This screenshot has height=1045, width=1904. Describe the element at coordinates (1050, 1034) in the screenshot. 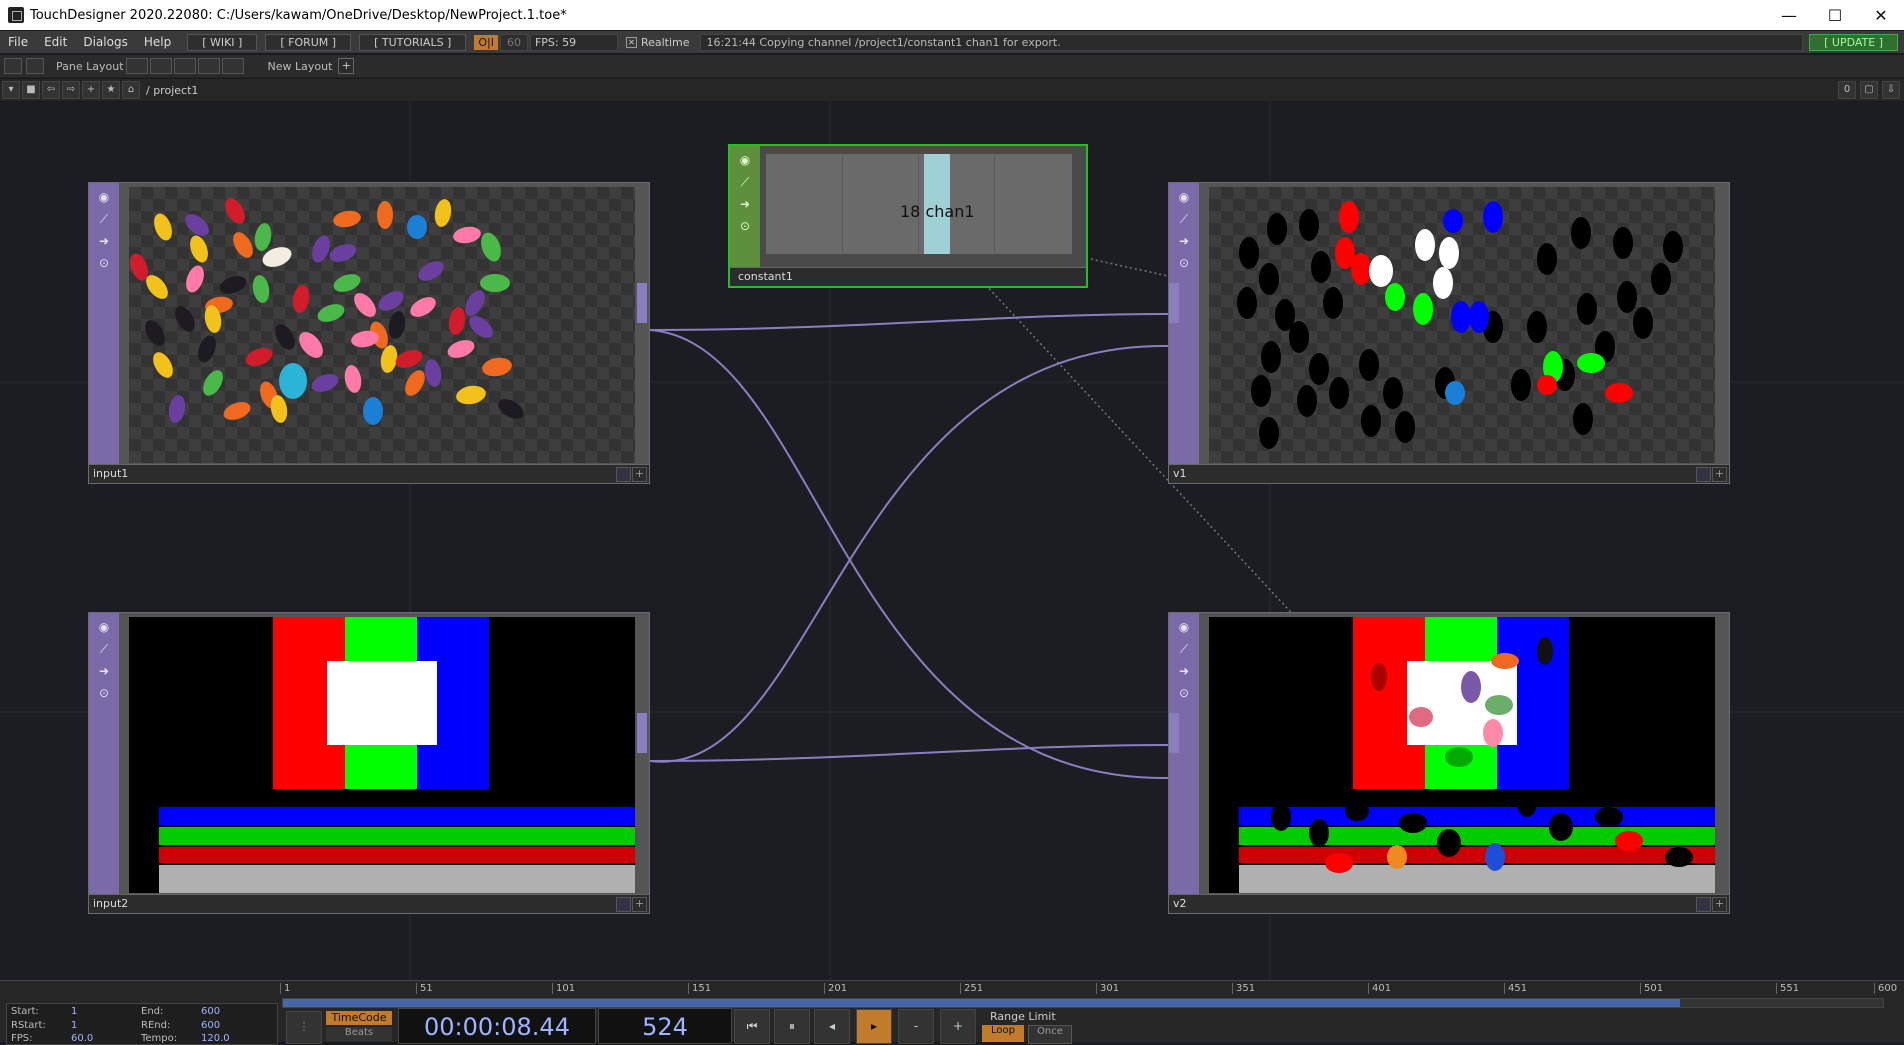

I see `once-button: Once` at that location.